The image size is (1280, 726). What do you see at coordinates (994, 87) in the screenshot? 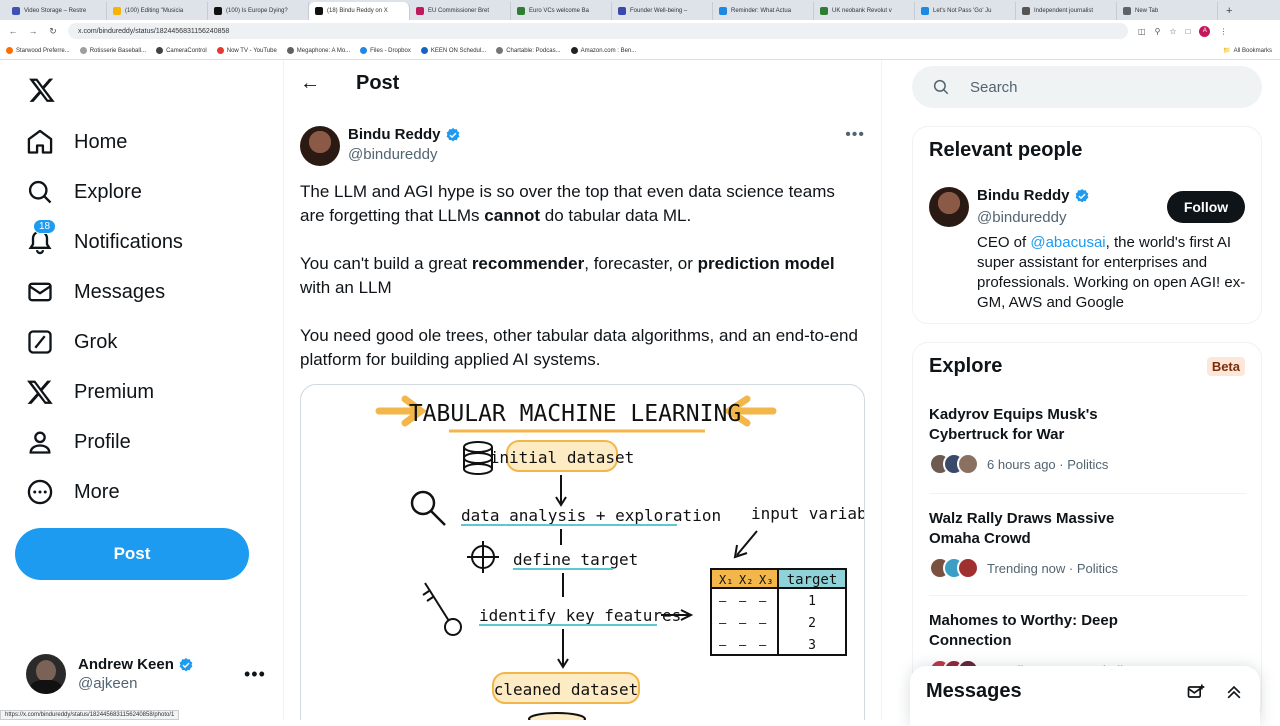
I see `search-input: Search` at bounding box center [994, 87].